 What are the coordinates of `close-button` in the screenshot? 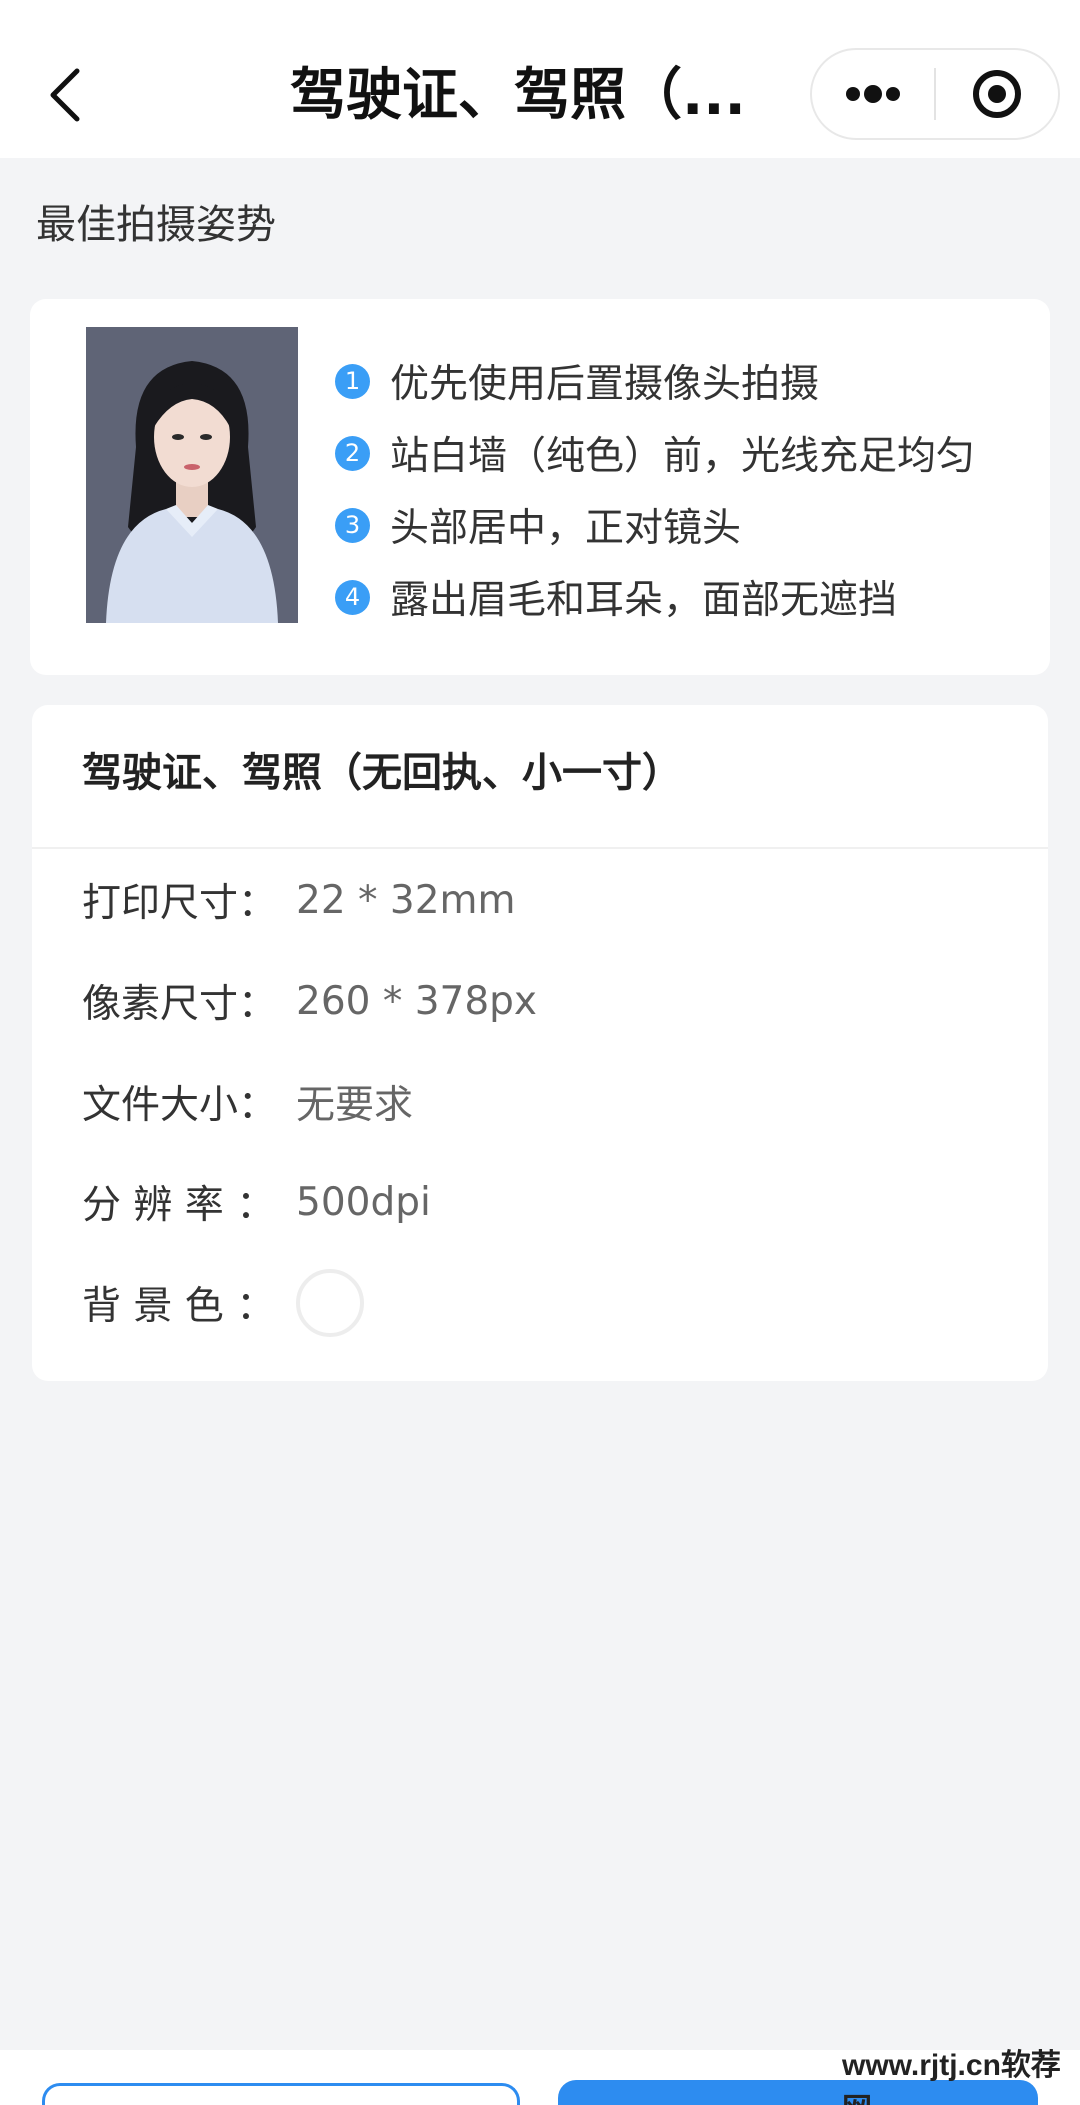 It's located at (997, 94).